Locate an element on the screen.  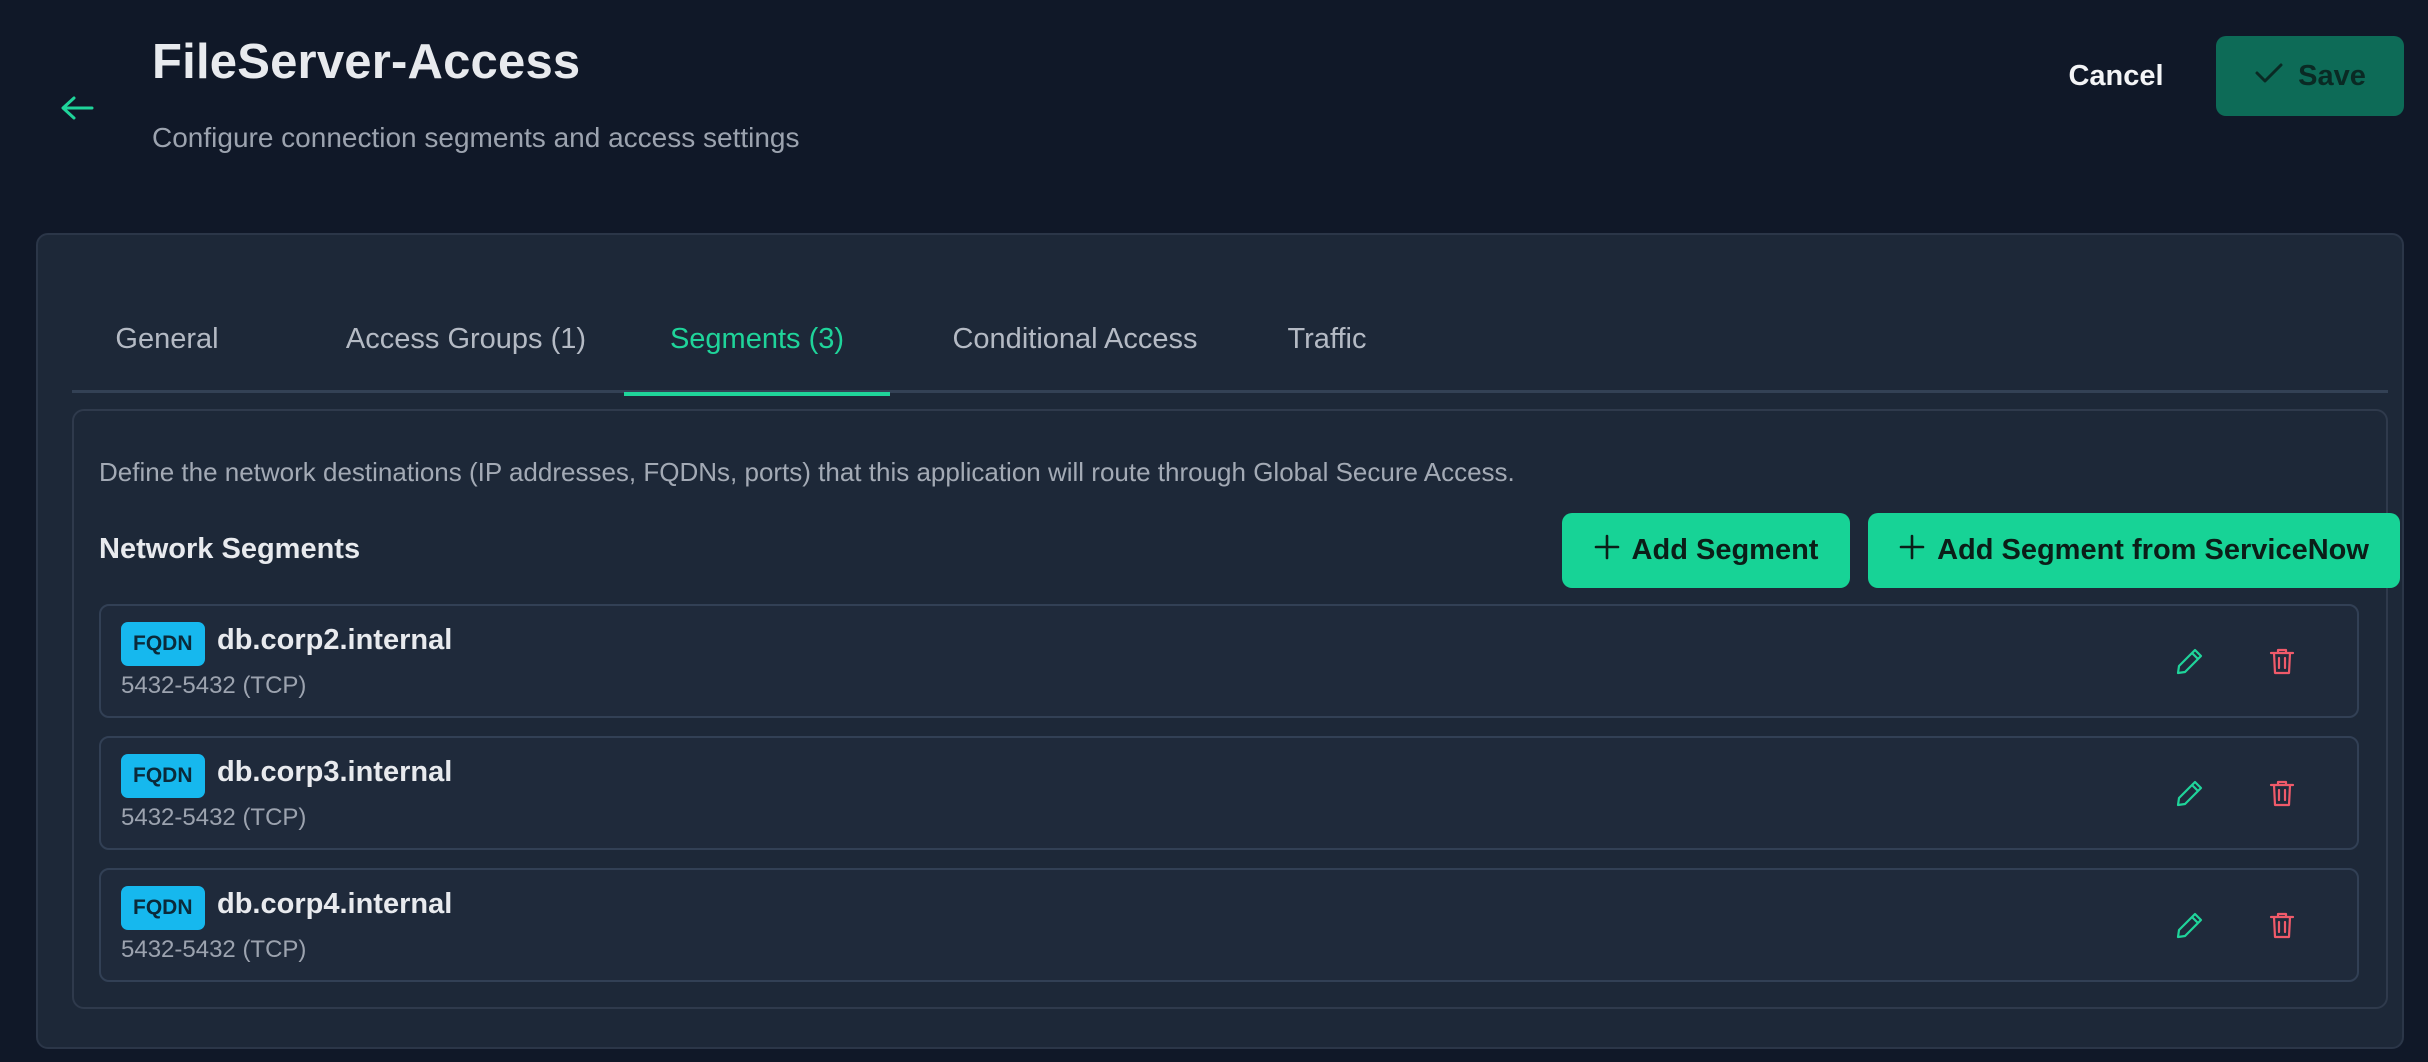
page-title: FileServer-Access is located at coordinates (366, 62).